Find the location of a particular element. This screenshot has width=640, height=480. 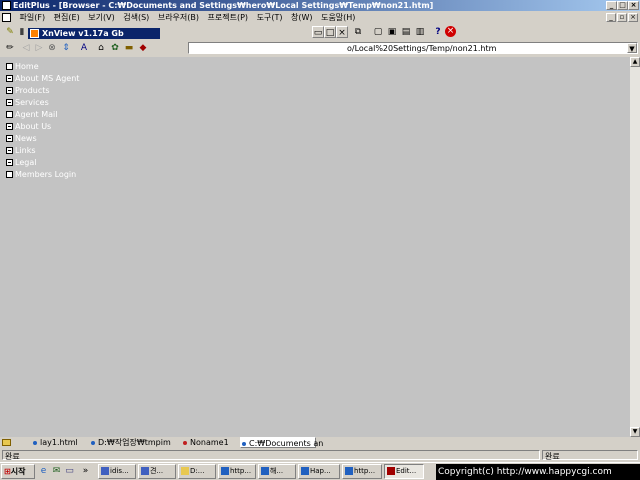

outlook-icon: ✉ is located at coordinates (56, 471).